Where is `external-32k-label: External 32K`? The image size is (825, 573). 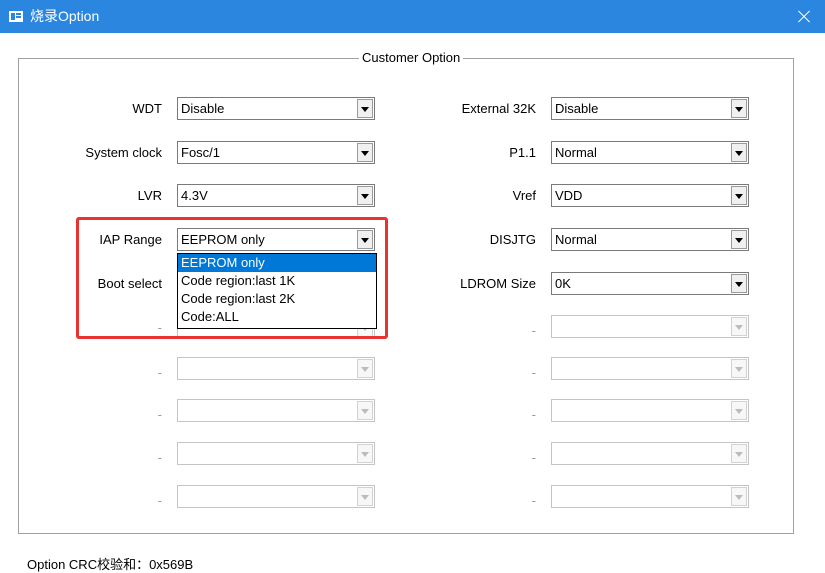
external-32k-label: External 32K is located at coordinates (498, 108).